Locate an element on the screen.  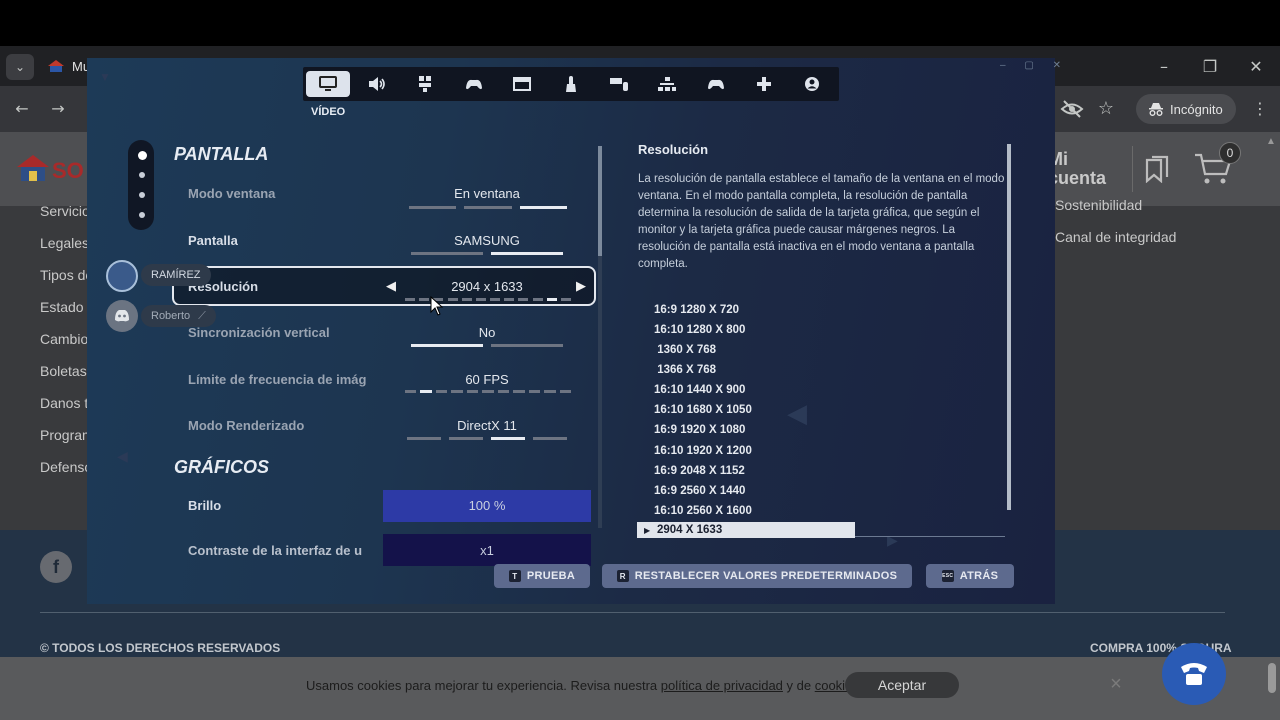
site-link-servicio: Servicio is located at coordinates (65, 211).